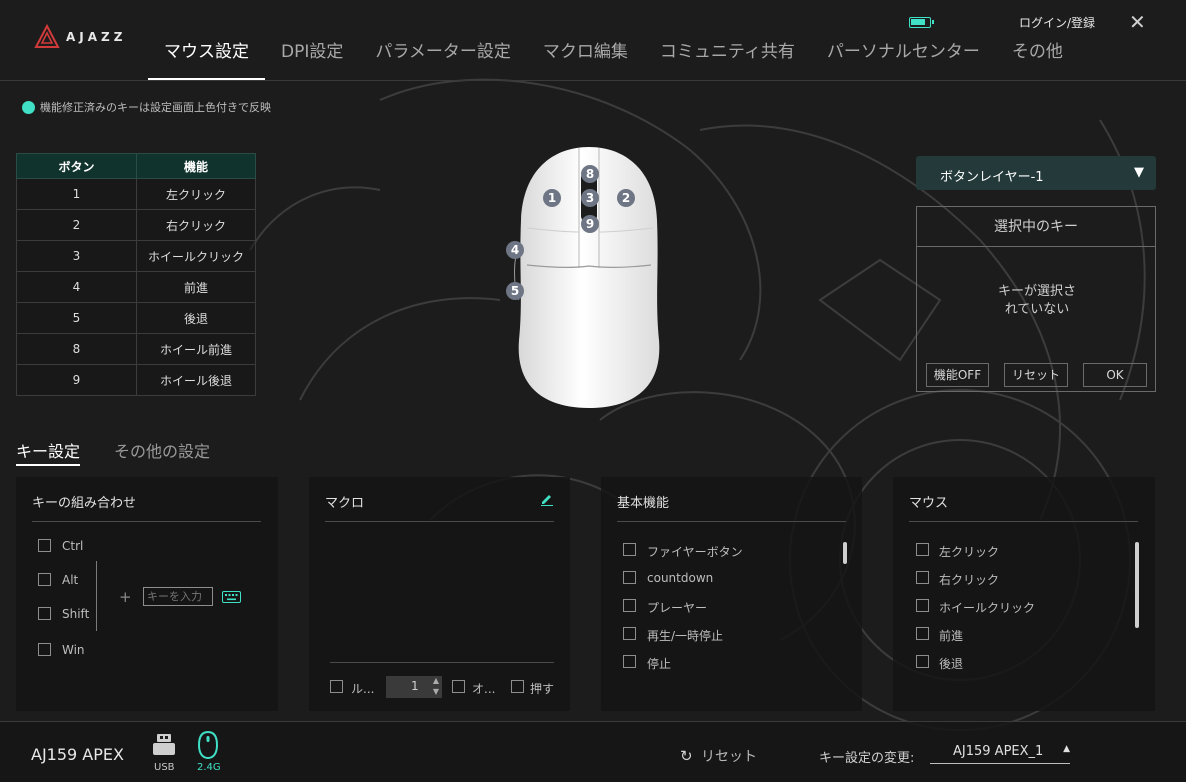 The width and height of the screenshot is (1186, 782). What do you see at coordinates (208, 745) in the screenshot?
I see `wireless-mouse-icon` at bounding box center [208, 745].